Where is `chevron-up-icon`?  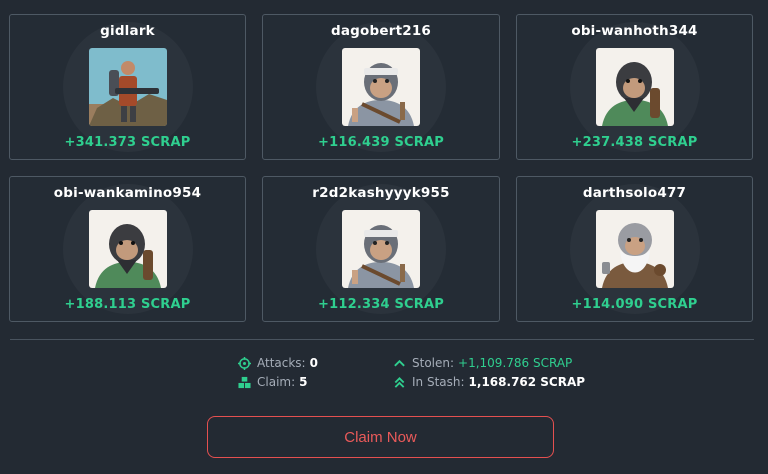 chevron-up-icon is located at coordinates (399, 363).